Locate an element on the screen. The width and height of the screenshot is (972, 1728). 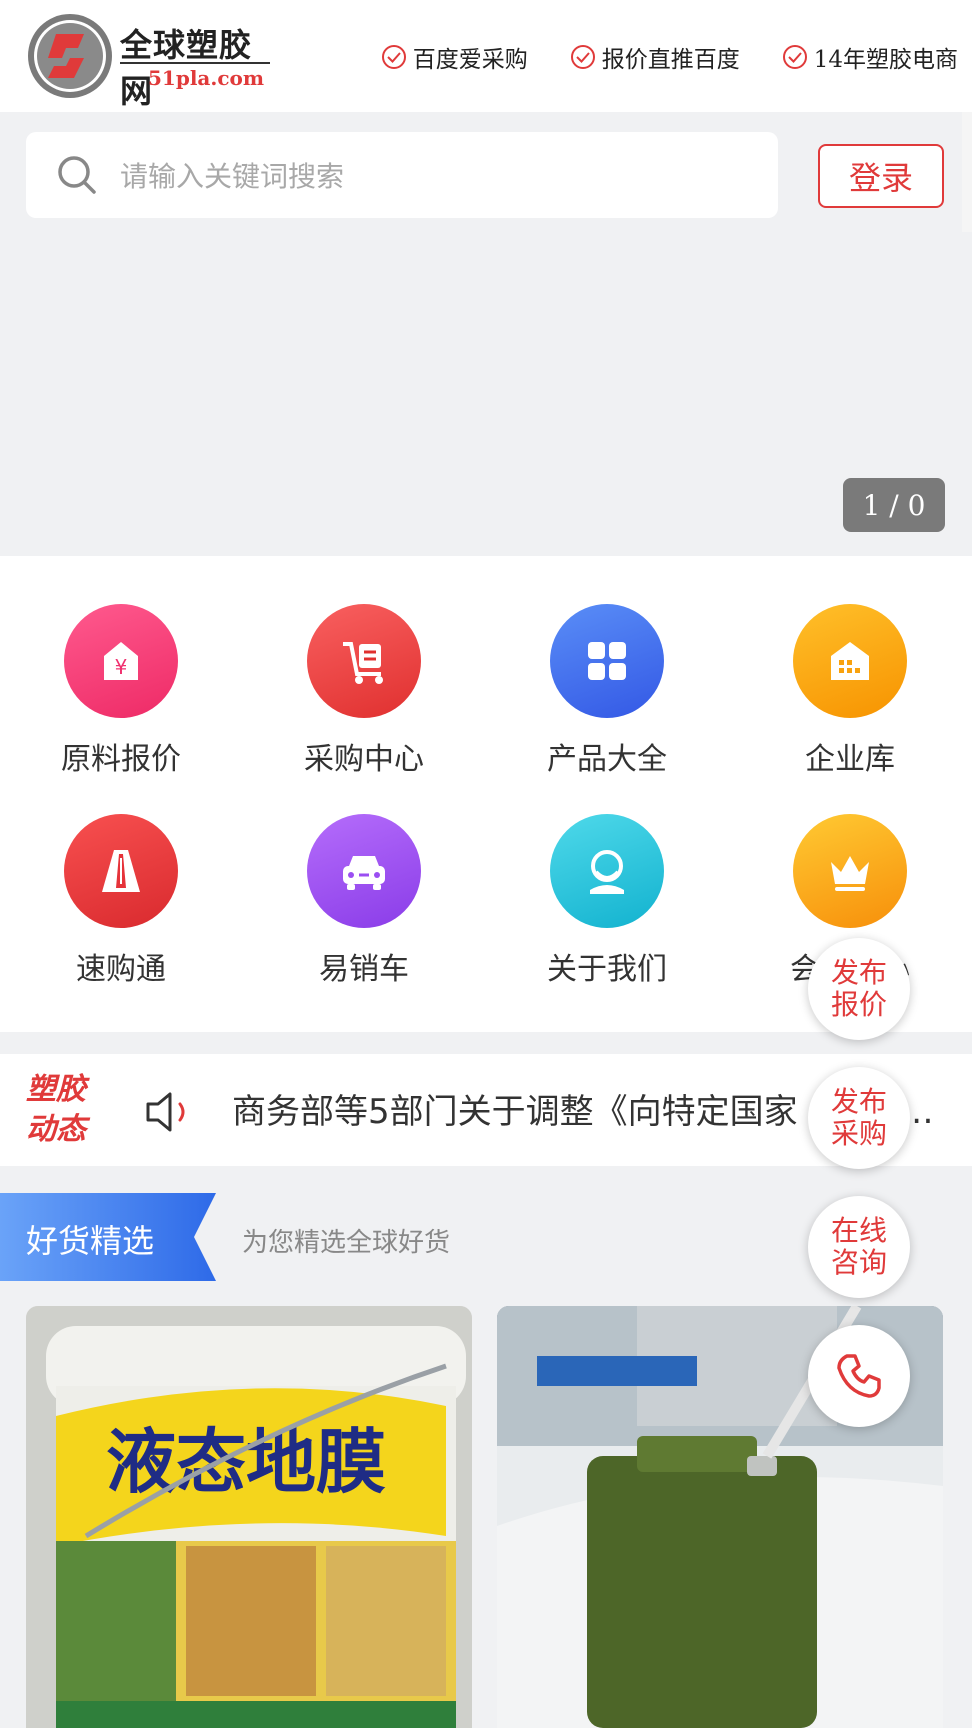
grid-icon is located at coordinates (607, 661).